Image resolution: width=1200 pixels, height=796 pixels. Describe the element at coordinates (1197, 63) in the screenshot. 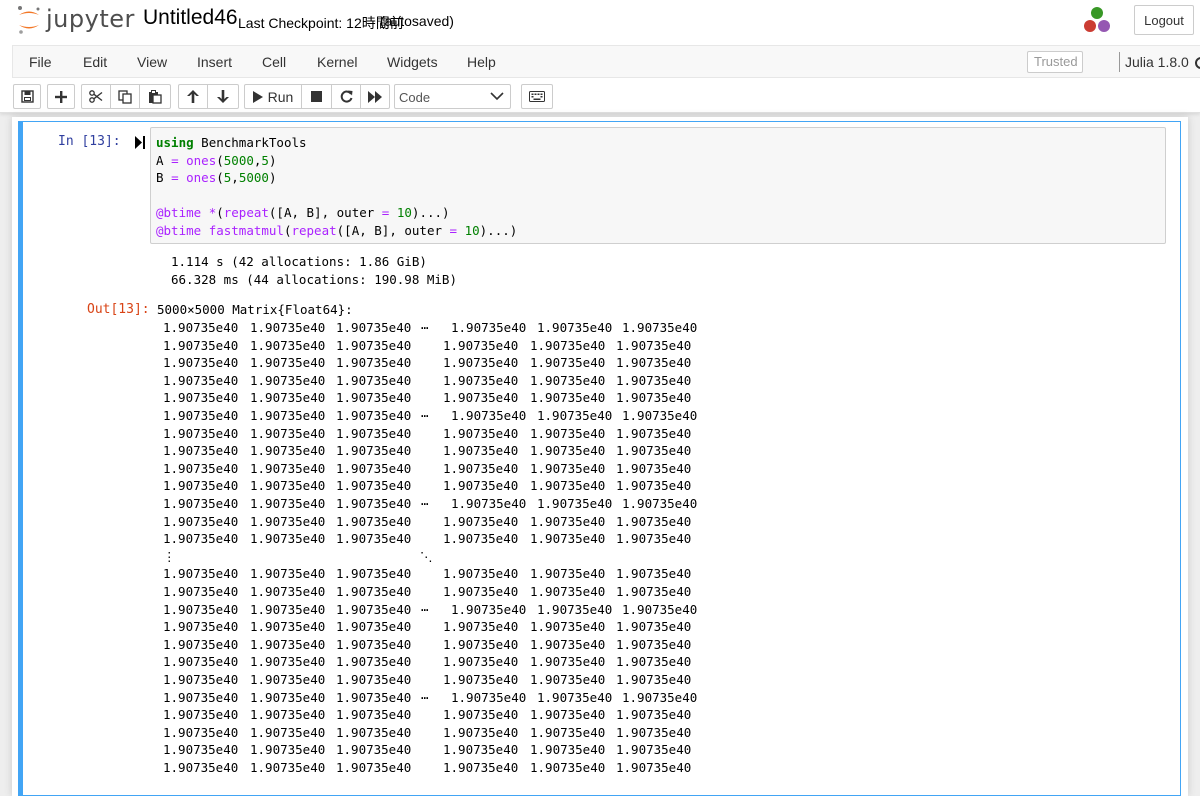

I see `kernel-idle-icon` at that location.